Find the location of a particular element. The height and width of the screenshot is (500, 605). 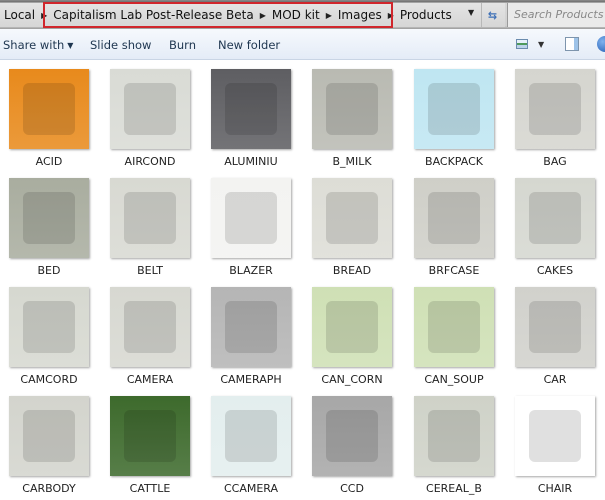

file-item: CAR is located at coordinates (555, 333).